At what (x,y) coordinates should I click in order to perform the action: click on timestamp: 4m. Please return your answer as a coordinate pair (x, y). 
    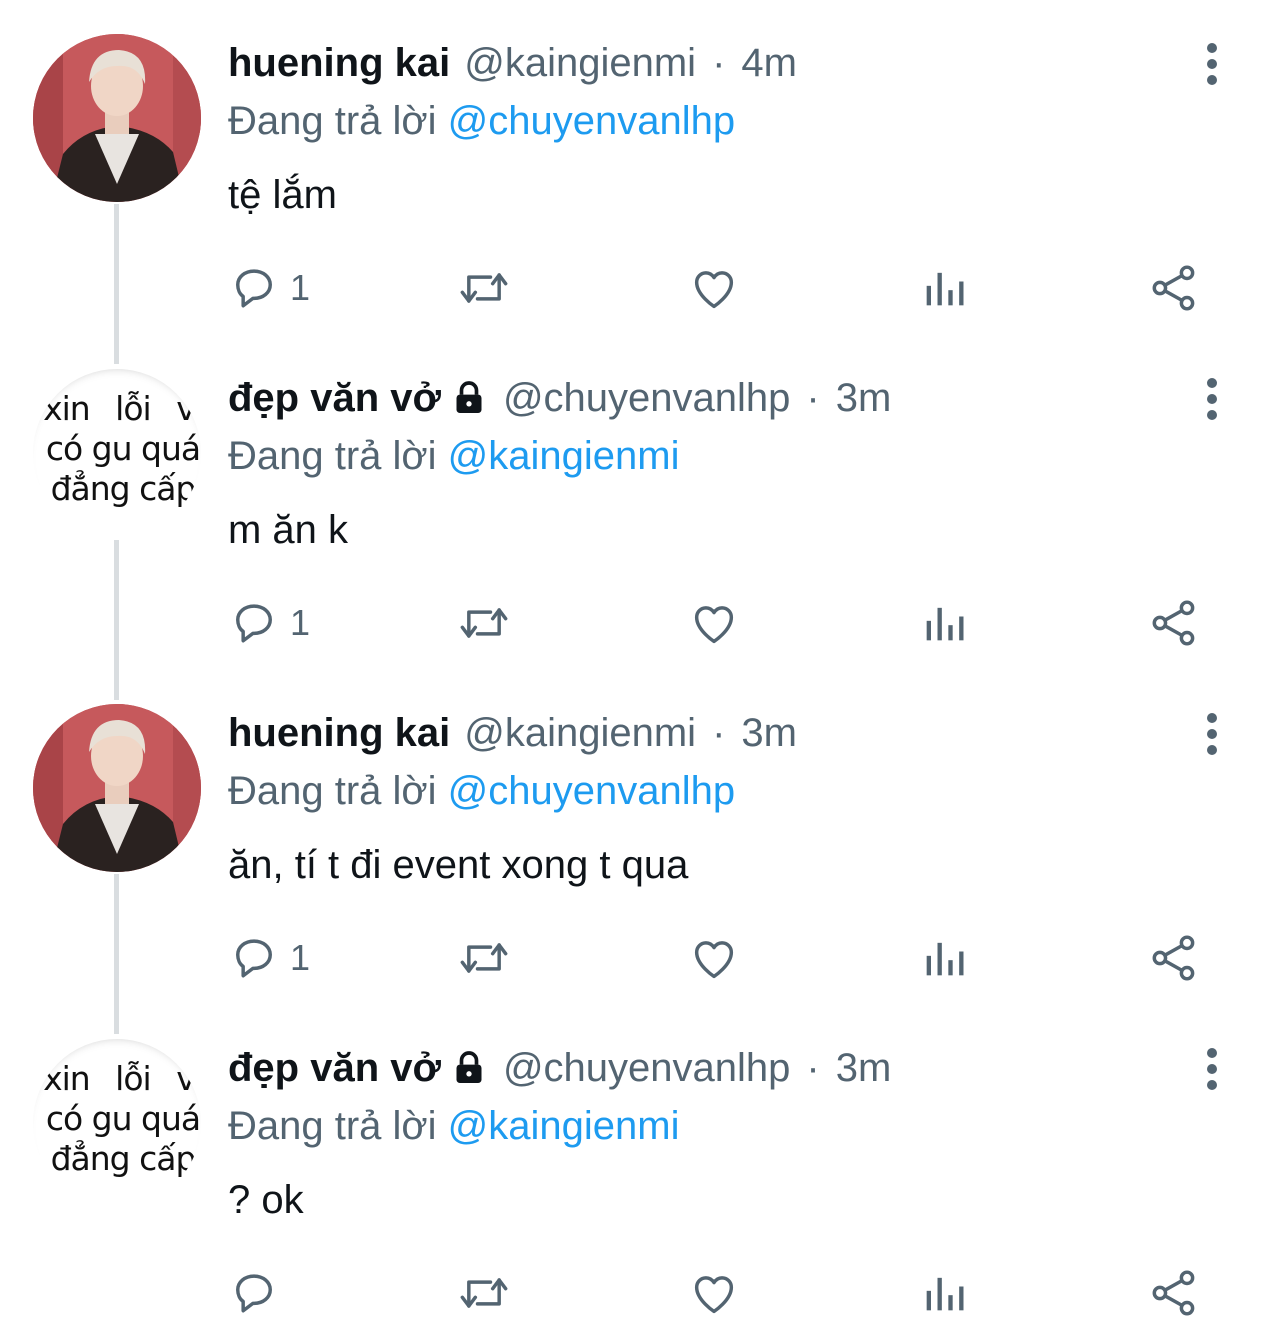
    Looking at the image, I should click on (769, 63).